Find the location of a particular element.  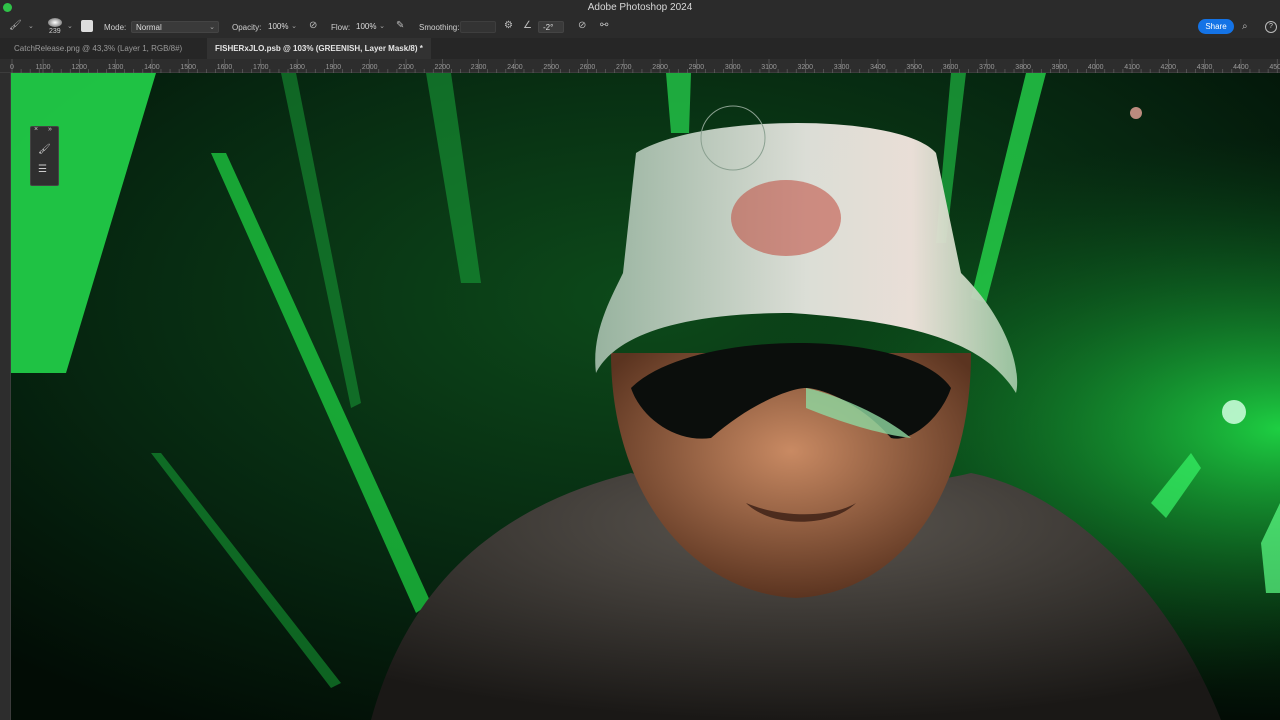

brush-preset-chevron-icon: ⌄ is located at coordinates (70, 26).